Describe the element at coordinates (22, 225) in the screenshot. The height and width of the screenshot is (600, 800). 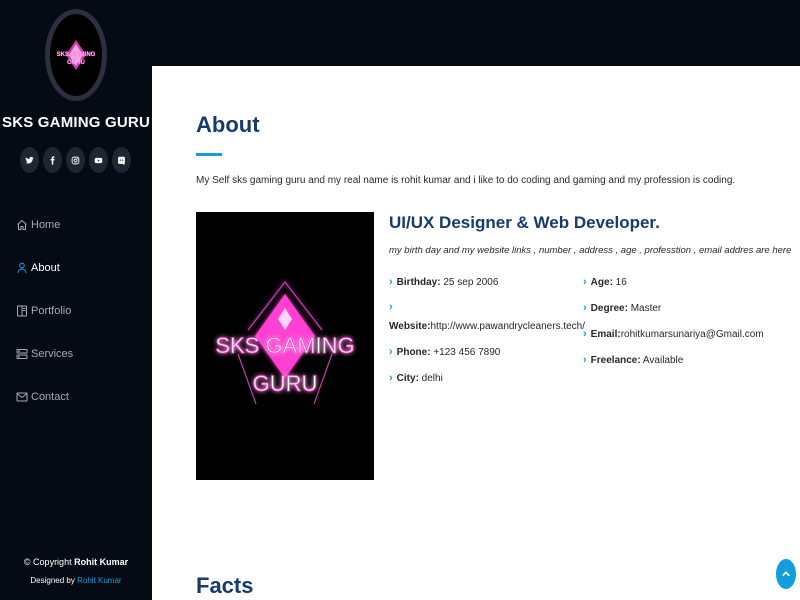
I see `home-icon` at that location.